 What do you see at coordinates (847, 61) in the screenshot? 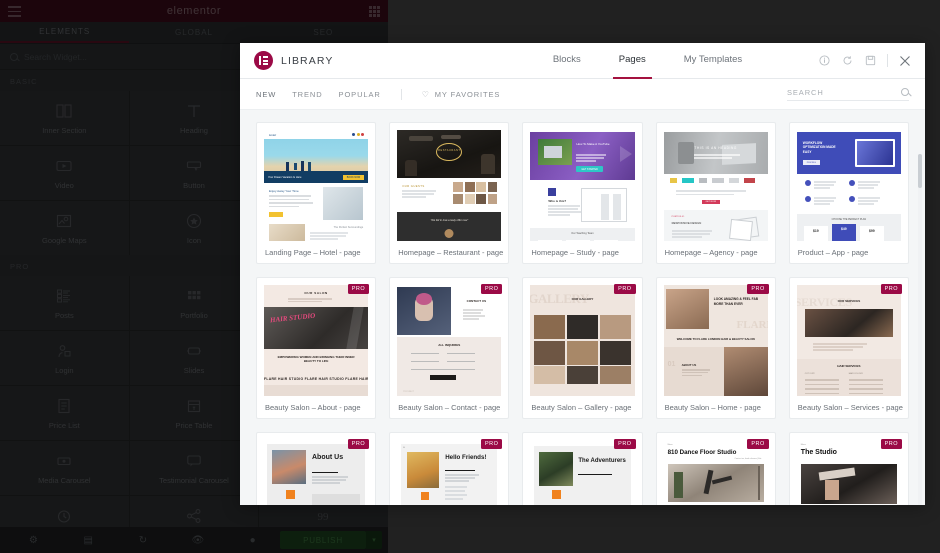
I see `sync-icon` at bounding box center [847, 61].